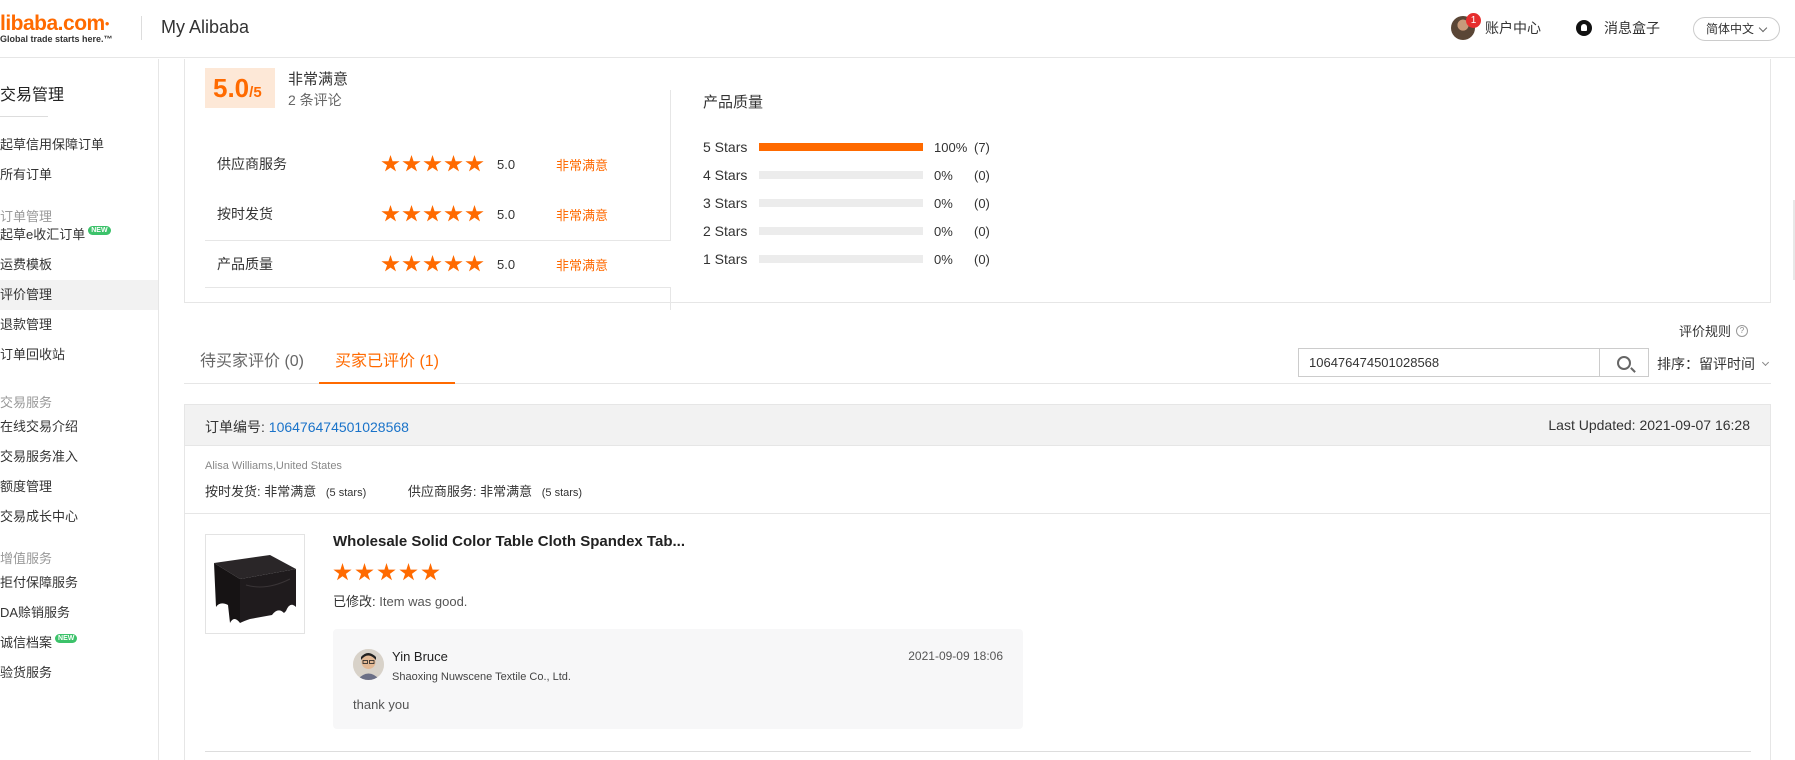 The image size is (1795, 760). Describe the element at coordinates (725, 259) in the screenshot. I see `histogram-label: 1 Stars` at that location.